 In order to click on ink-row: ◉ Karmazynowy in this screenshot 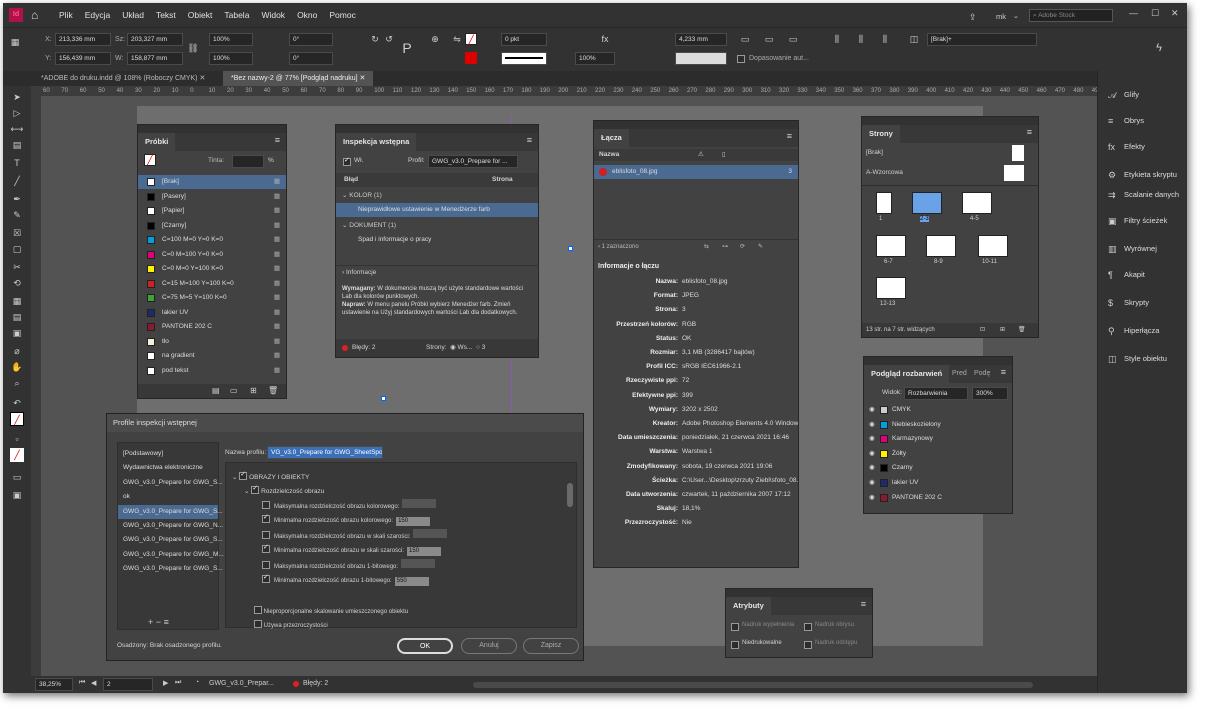, I will do `click(938, 439)`.